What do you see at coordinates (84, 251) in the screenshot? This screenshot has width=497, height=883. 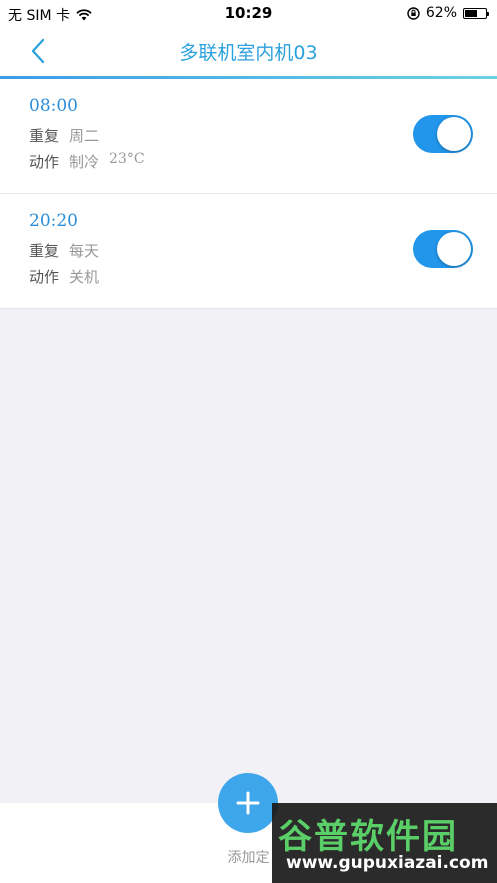 I see `repeat-value: 每天` at bounding box center [84, 251].